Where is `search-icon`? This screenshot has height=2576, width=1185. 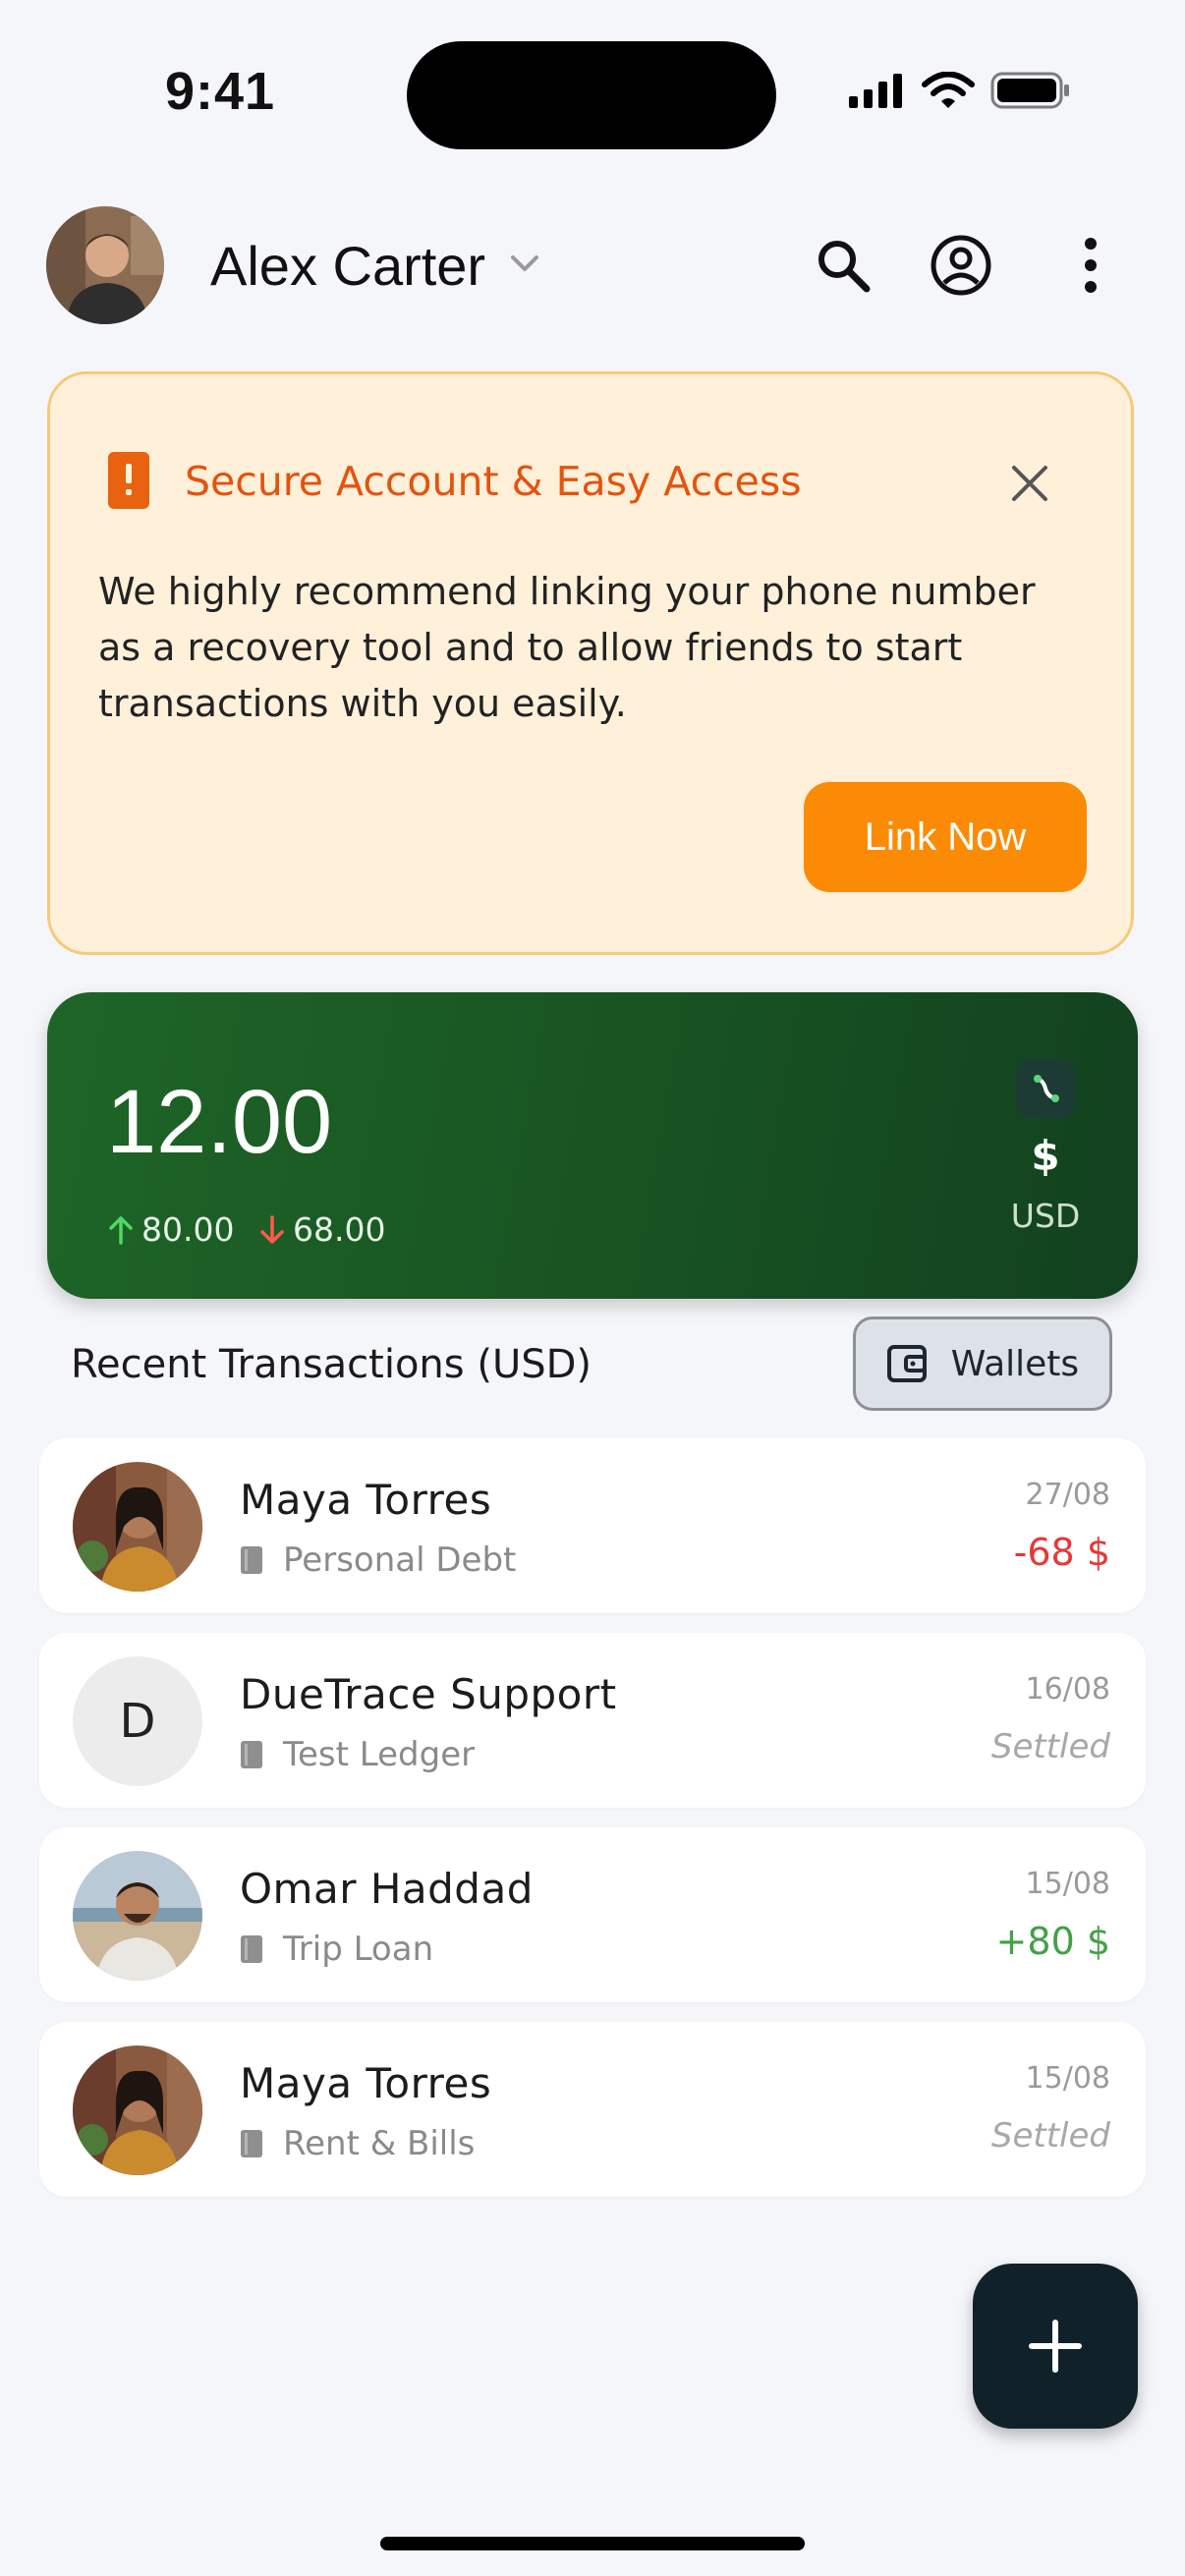
search-icon is located at coordinates (845, 267).